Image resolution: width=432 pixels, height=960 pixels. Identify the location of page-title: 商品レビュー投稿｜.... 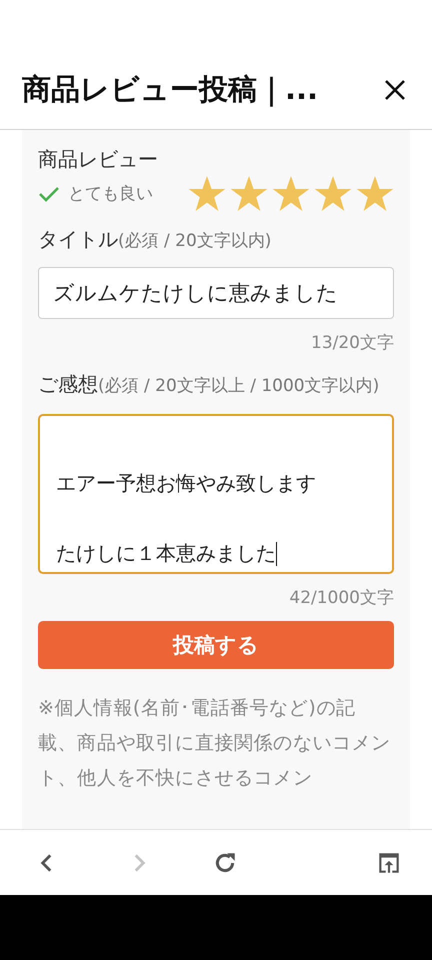
(170, 89).